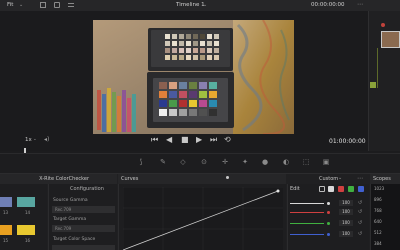 Image resolution: width=400 pixels, height=250 pixels. Describe the element at coordinates (307, 234) in the screenshot. I see `blue-channel-slider` at that location.